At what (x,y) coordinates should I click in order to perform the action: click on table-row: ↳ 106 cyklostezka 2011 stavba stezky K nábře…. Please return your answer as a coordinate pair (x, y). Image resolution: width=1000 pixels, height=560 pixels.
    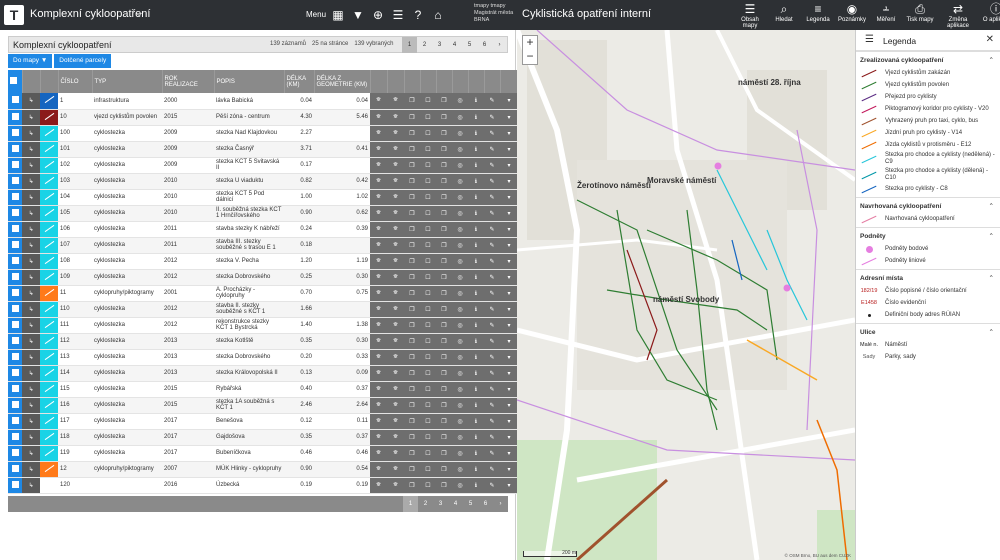
    Looking at the image, I should click on (263, 229).